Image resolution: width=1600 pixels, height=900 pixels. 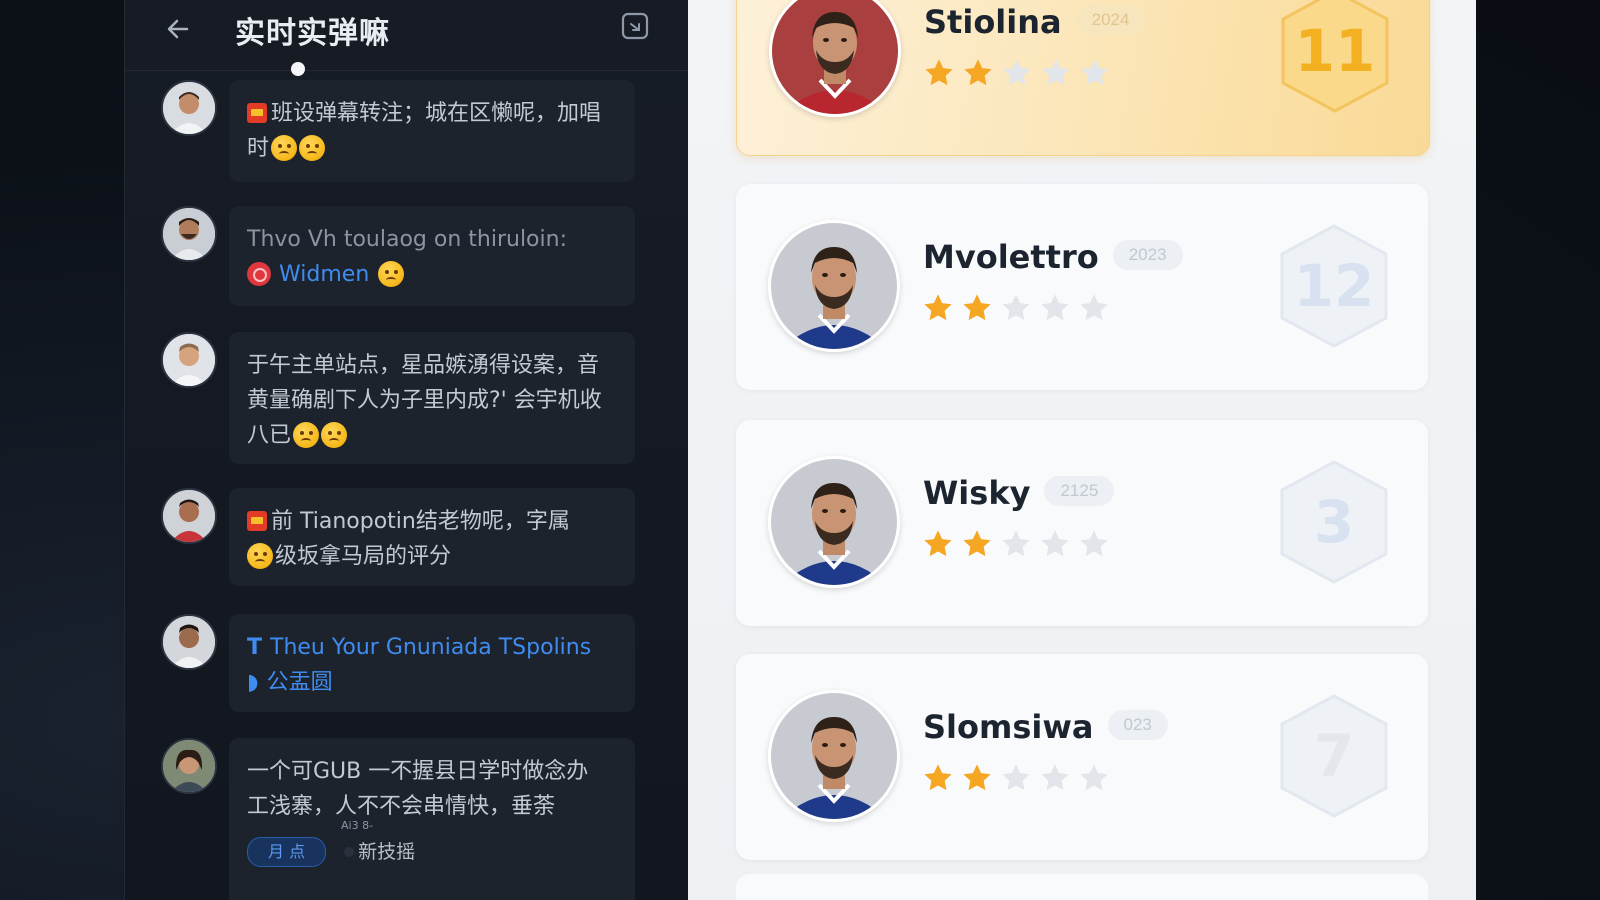 What do you see at coordinates (357, 825) in the screenshot?
I see `chip-caption: Ai3 8-` at bounding box center [357, 825].